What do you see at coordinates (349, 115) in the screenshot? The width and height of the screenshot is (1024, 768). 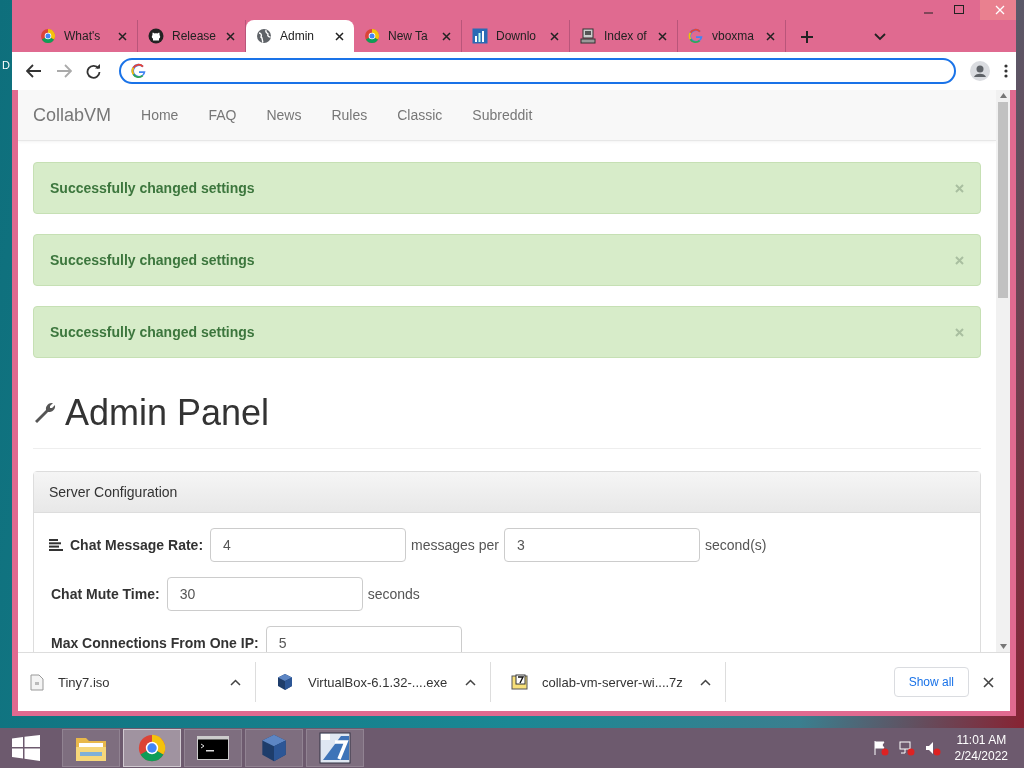 I see `nav-link: Rules` at bounding box center [349, 115].